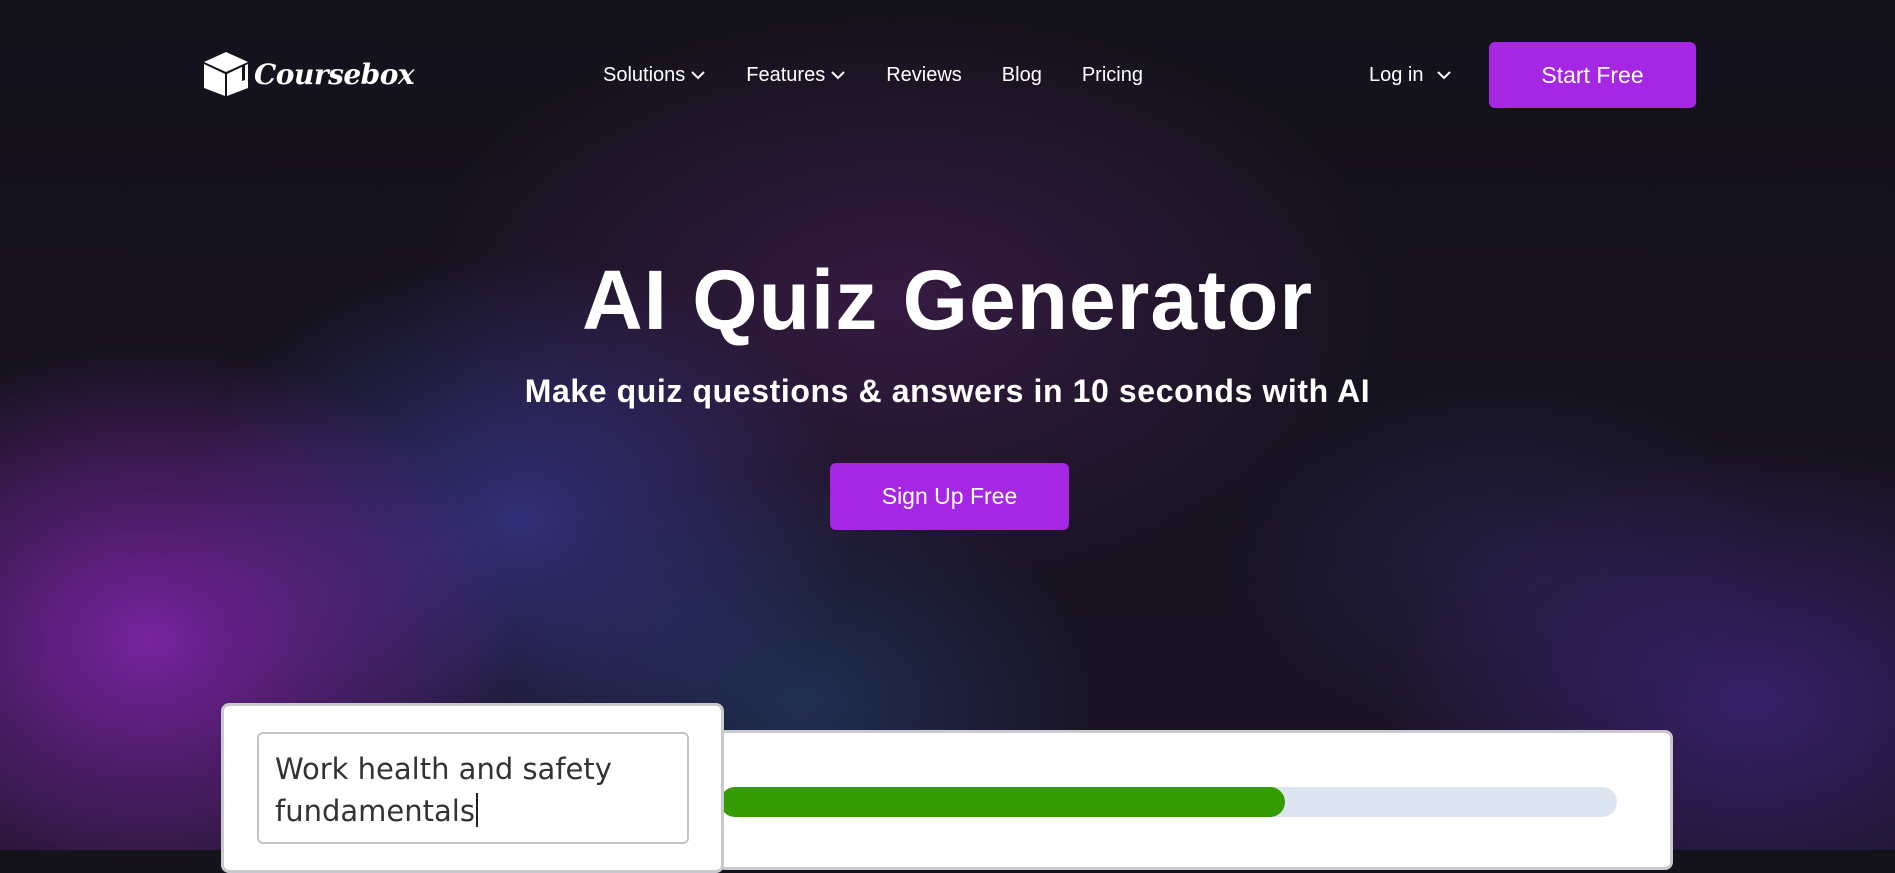  I want to click on topic-input: Work health and safety fundamentals, so click(473, 788).